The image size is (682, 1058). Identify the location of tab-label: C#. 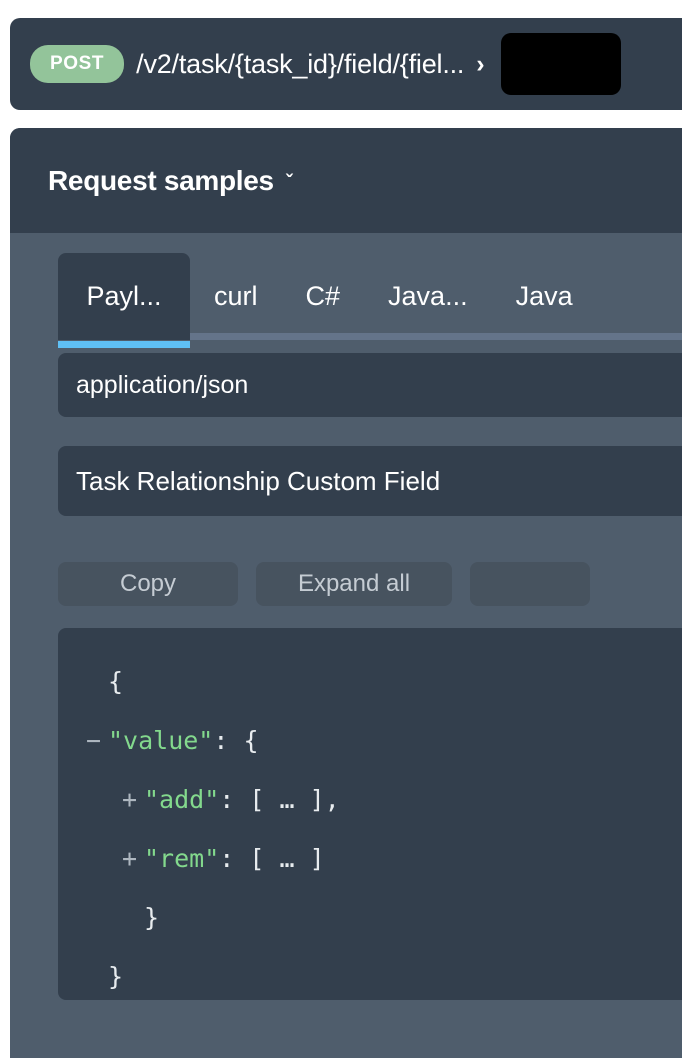
(323, 296).